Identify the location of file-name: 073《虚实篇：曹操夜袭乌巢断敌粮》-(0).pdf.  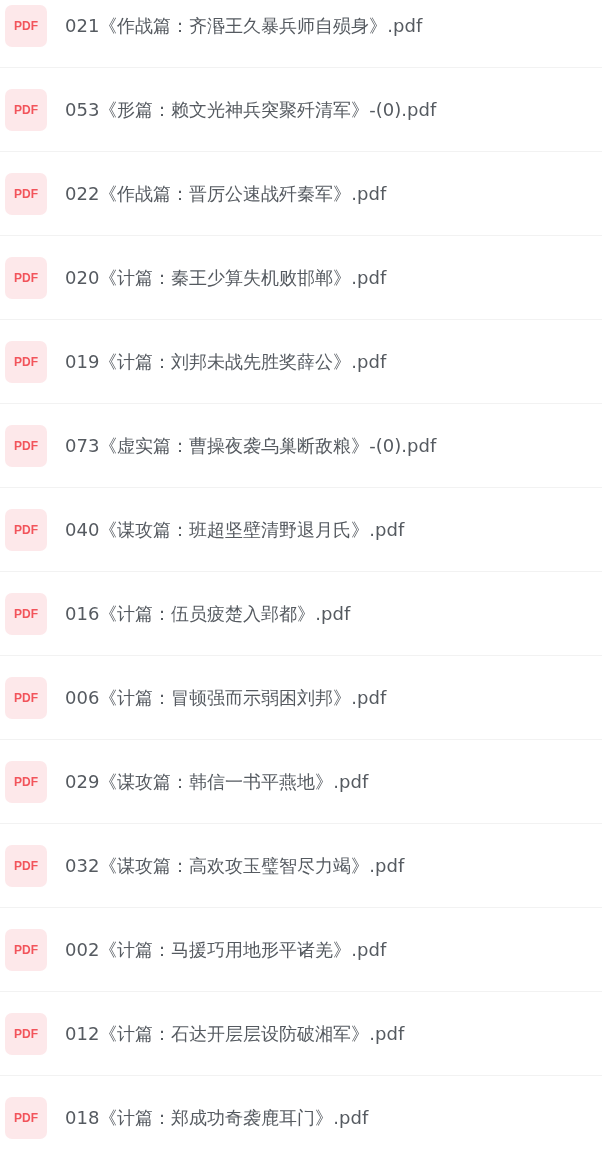
(251, 445).